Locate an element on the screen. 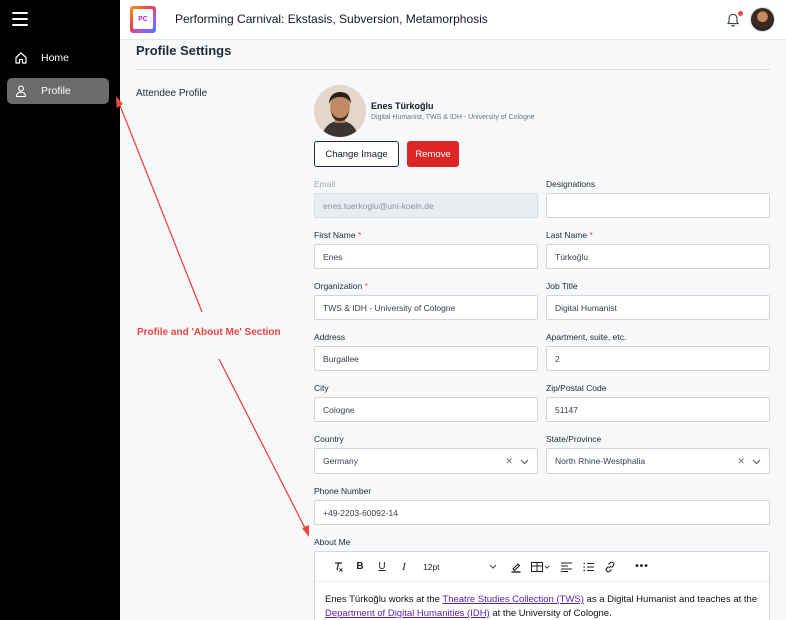 The width and height of the screenshot is (786, 620). sidebar-item-label: Profile is located at coordinates (56, 91).